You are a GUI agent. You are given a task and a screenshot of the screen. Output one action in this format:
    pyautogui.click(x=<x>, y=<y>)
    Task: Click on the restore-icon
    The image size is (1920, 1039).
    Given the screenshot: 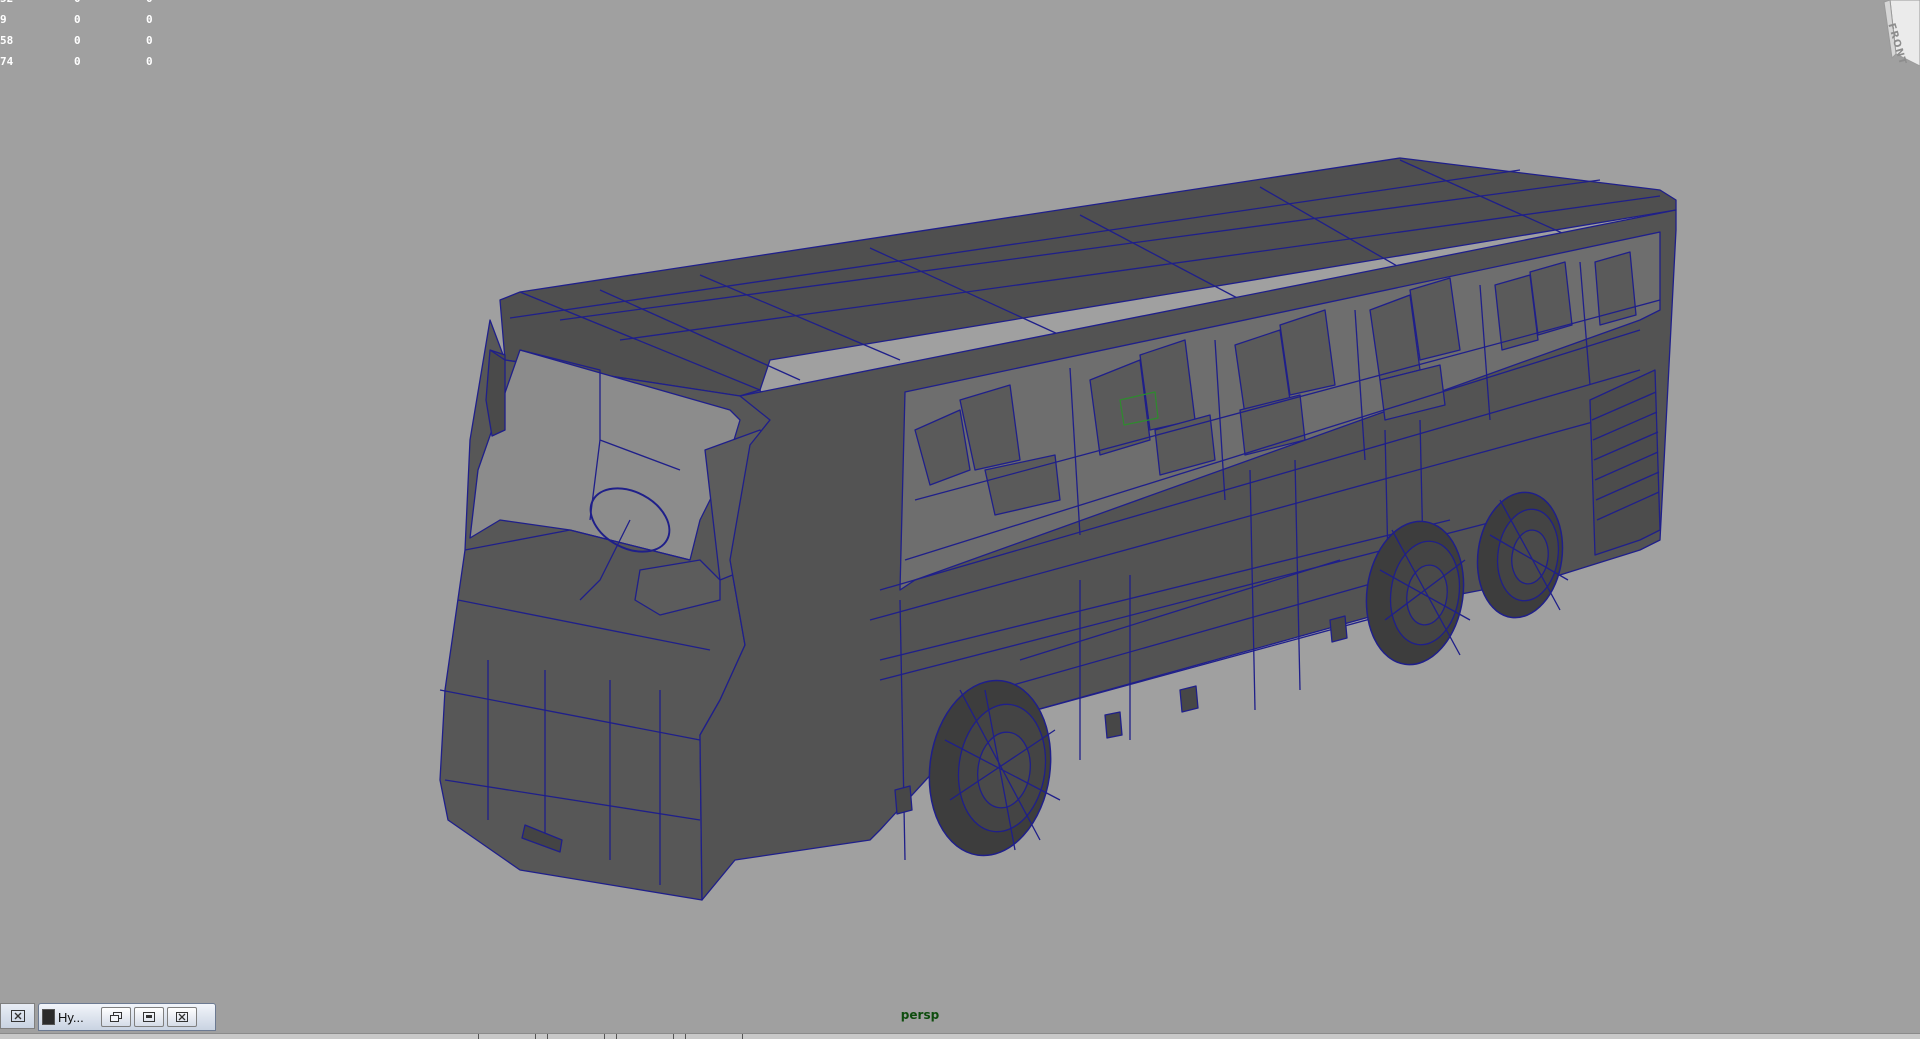 What is the action you would take?
    pyautogui.click(x=116, y=1017)
    